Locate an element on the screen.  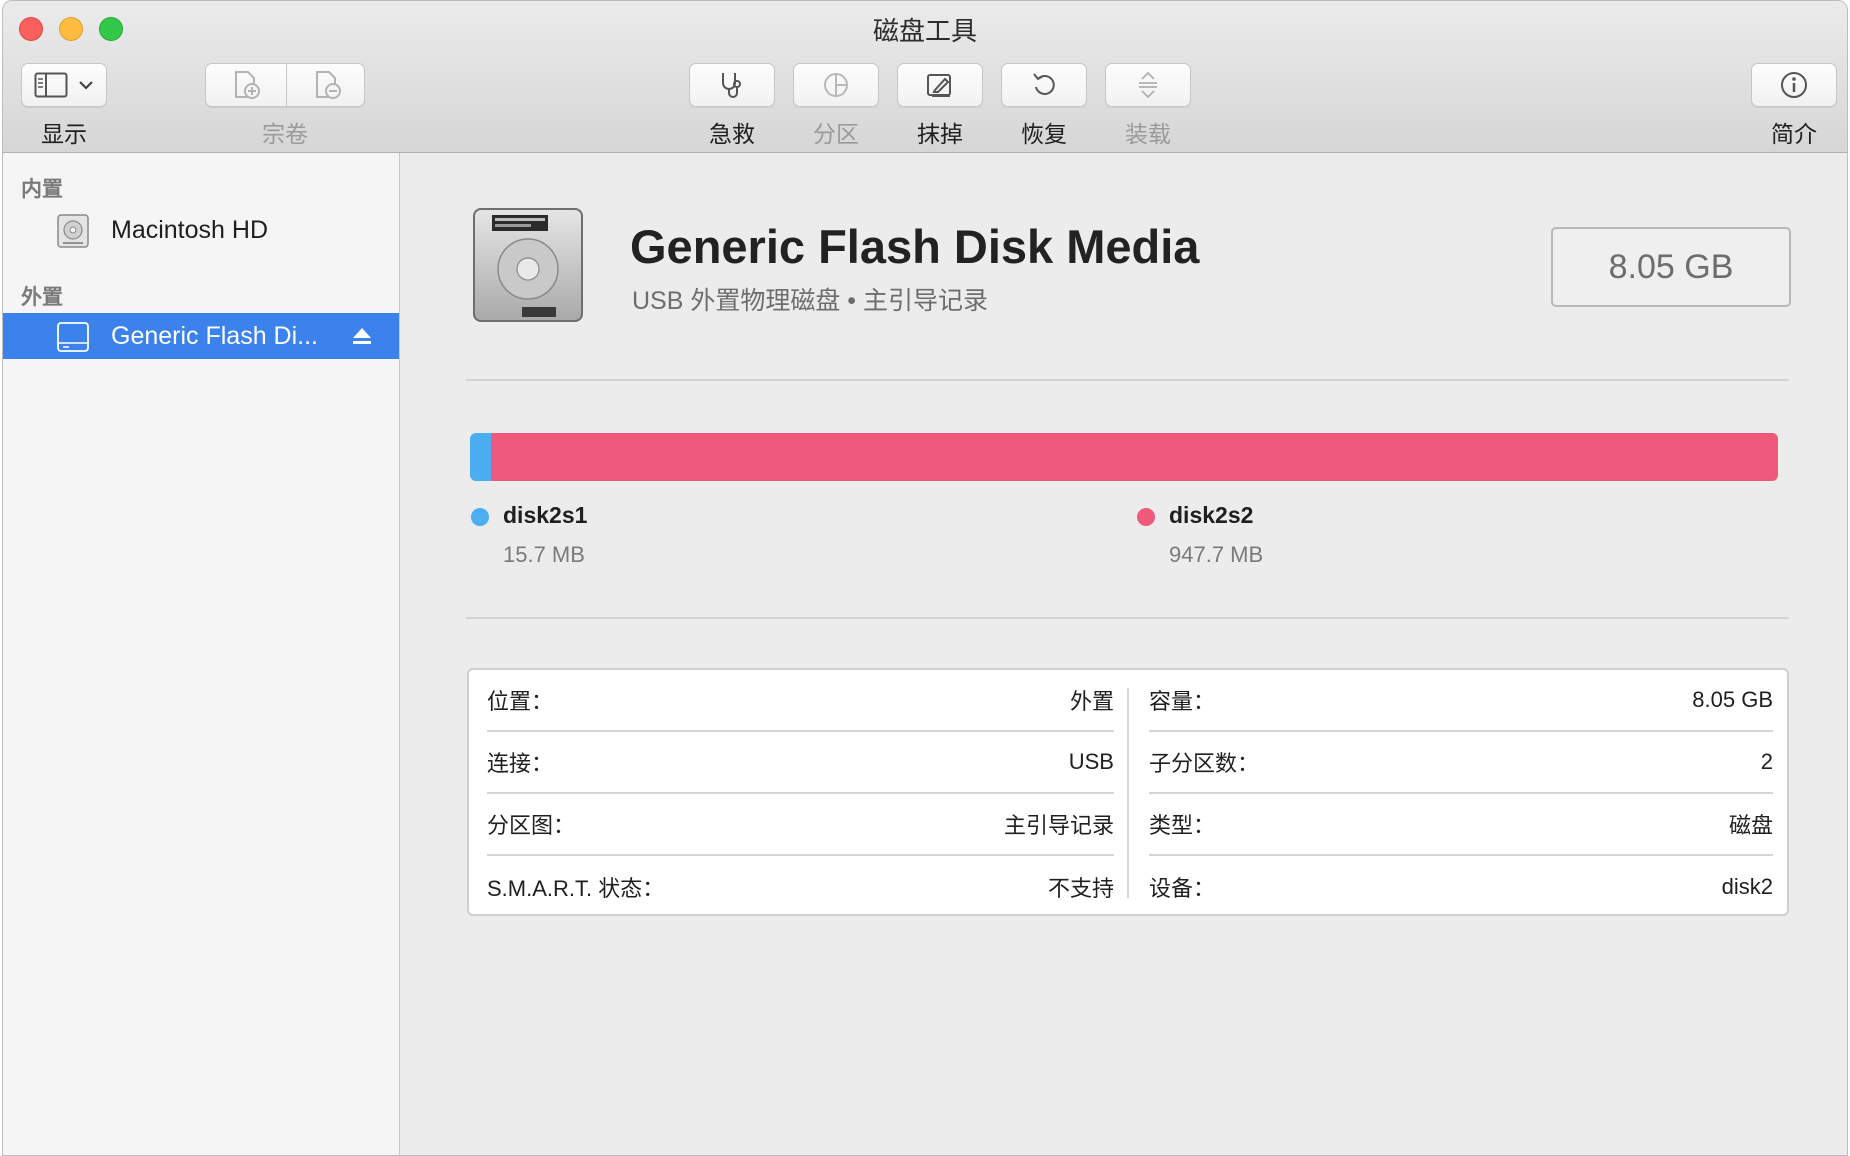
add-volume-button is located at coordinates (246, 85).